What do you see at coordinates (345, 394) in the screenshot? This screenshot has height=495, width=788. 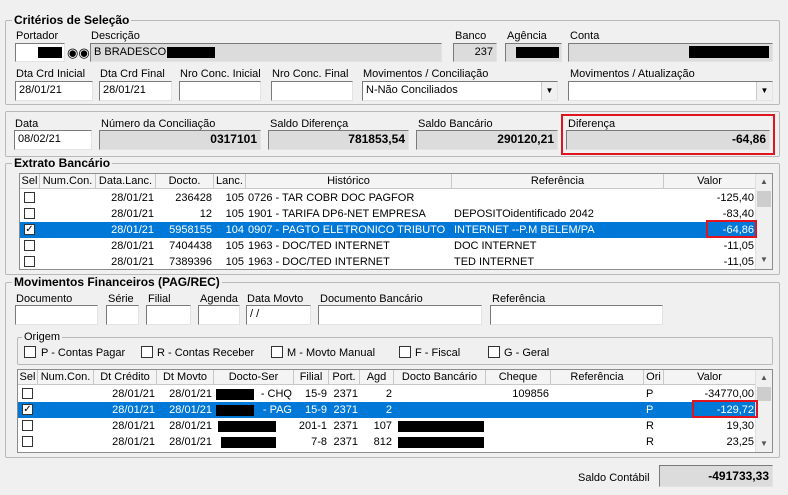 I see `table-cell-port: 2371` at bounding box center [345, 394].